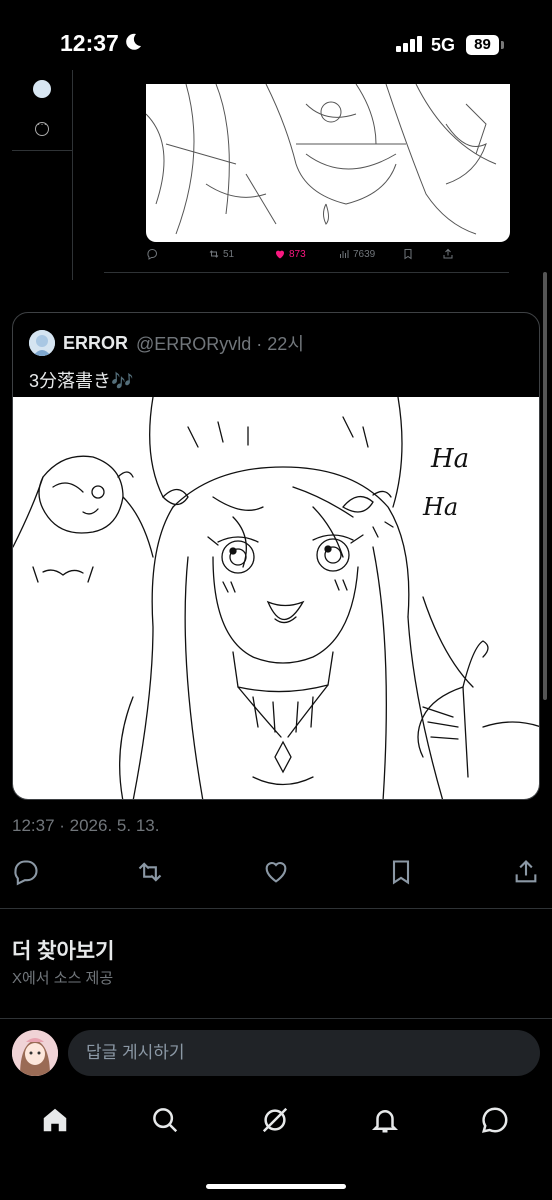  I want to click on more-icon, so click(42, 127).